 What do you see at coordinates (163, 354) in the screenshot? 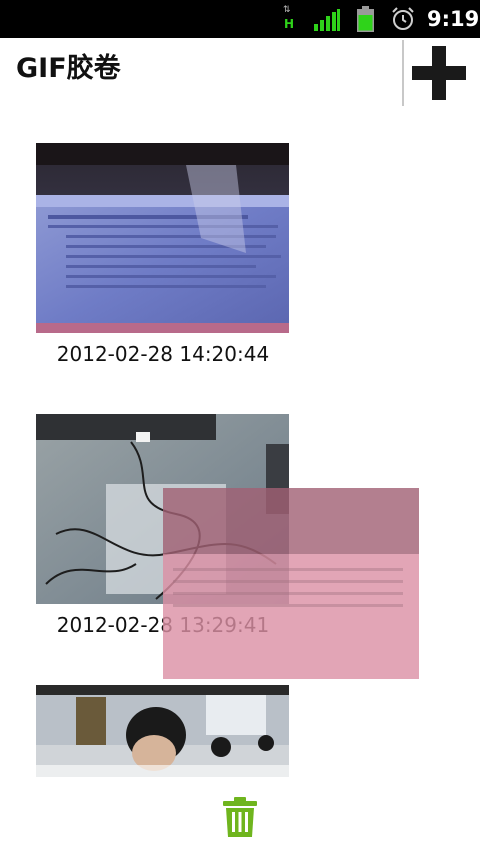
I see `gif-timestamp: 2012-02-28 14:20:44` at bounding box center [163, 354].